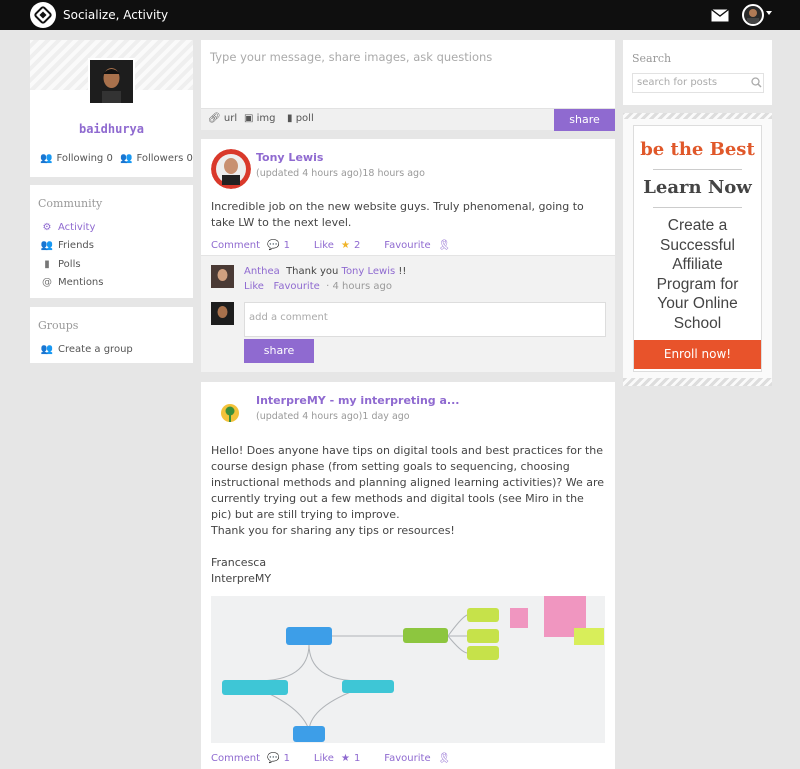  What do you see at coordinates (260, 118) in the screenshot?
I see `img-button: ▣ img` at bounding box center [260, 118].